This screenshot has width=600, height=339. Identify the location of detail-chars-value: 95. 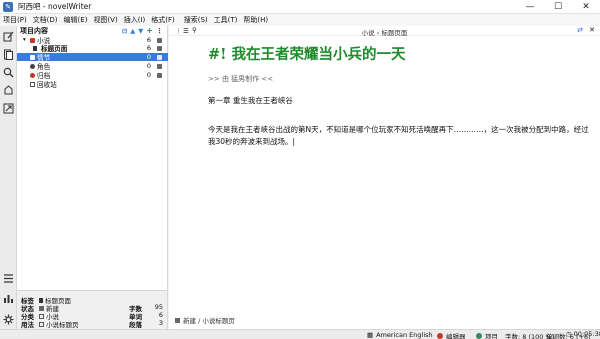
(158, 307).